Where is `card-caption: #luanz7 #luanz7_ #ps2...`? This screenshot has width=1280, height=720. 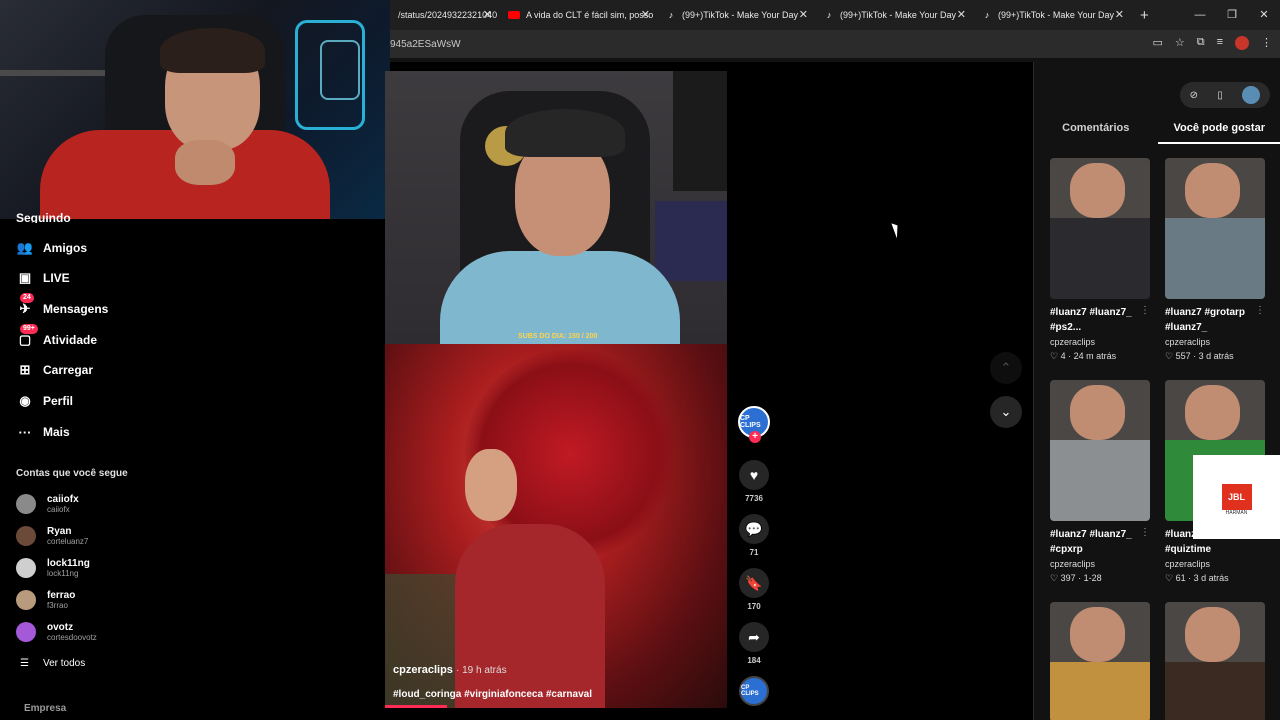 card-caption: #luanz7 #luanz7_ #ps2... is located at coordinates (1091, 320).